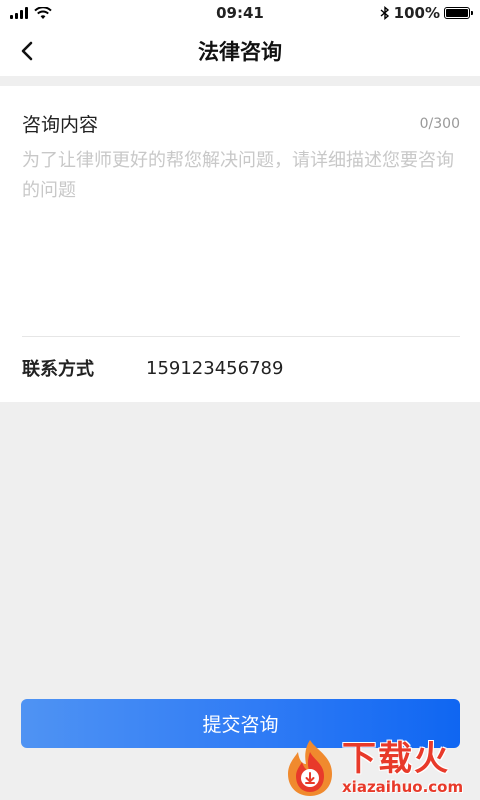  I want to click on battery-fill, so click(457, 13).